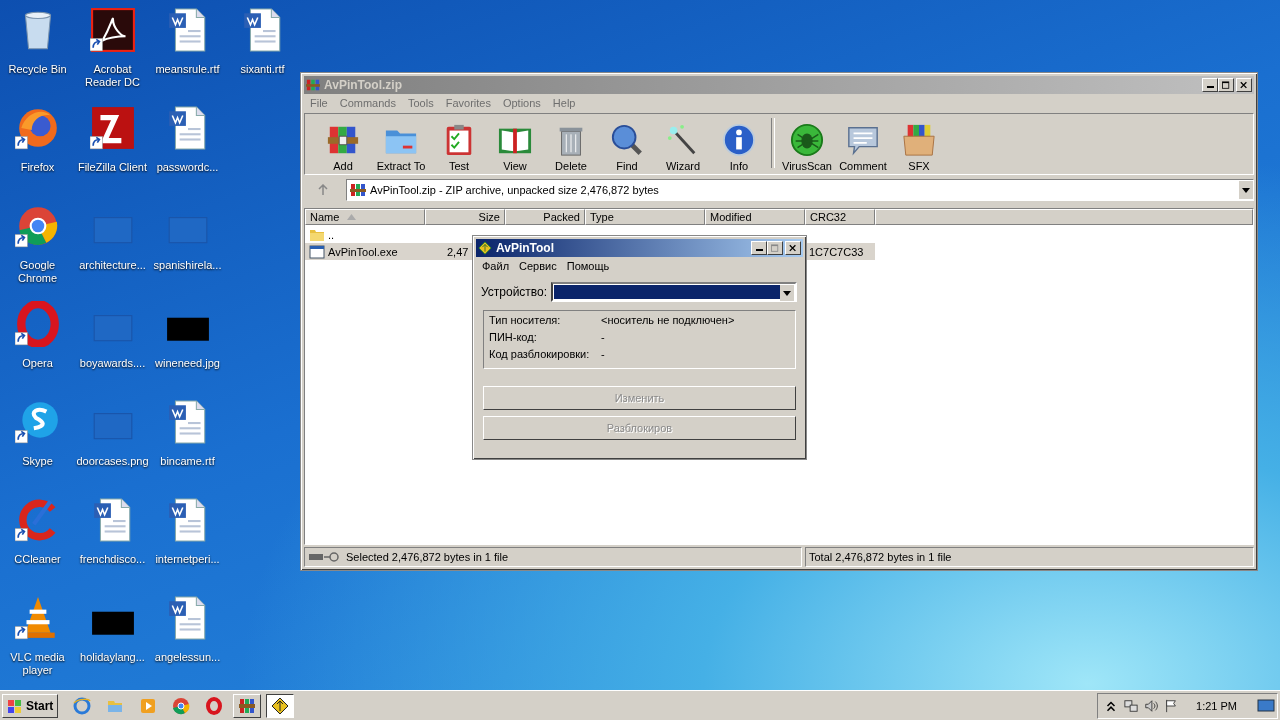 This screenshot has width=1280, height=720. What do you see at coordinates (401, 147) in the screenshot?
I see `toolbar-button: Extract To` at bounding box center [401, 147].